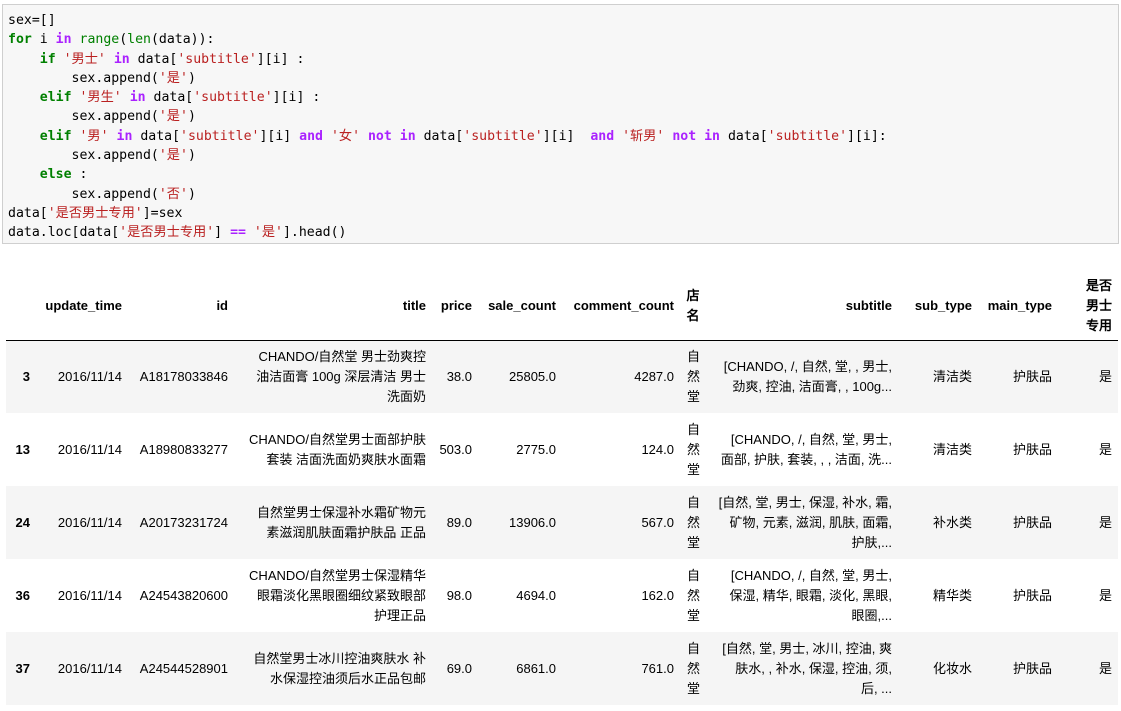 Image resolution: width=1121 pixels, height=711 pixels. What do you see at coordinates (191, 194) in the screenshot?
I see `code-token: )` at bounding box center [191, 194].